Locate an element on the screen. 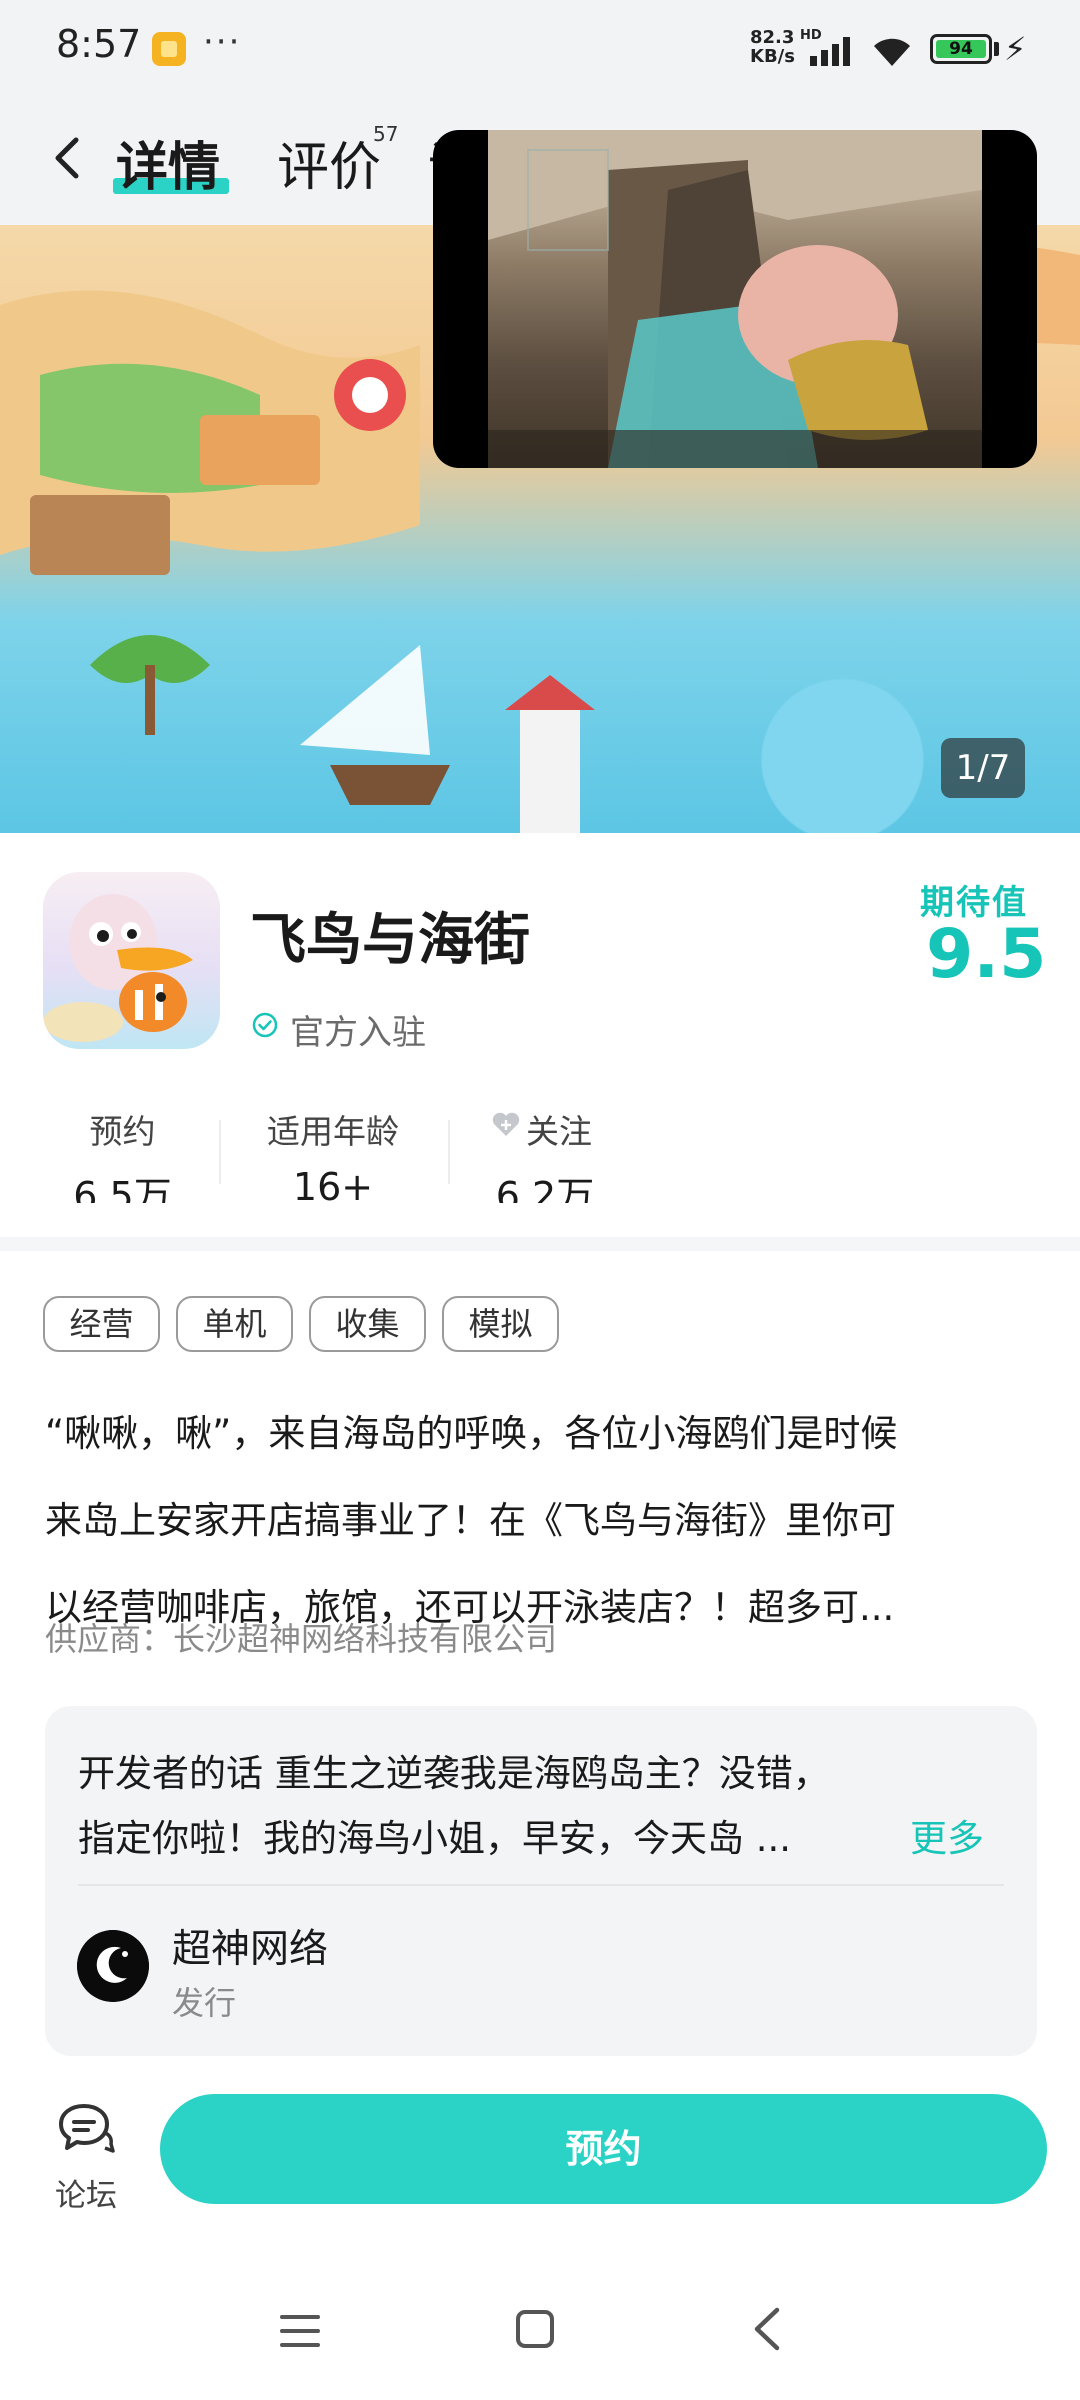  stat-follow-value: 6.2万 is located at coordinates (545, 1188).